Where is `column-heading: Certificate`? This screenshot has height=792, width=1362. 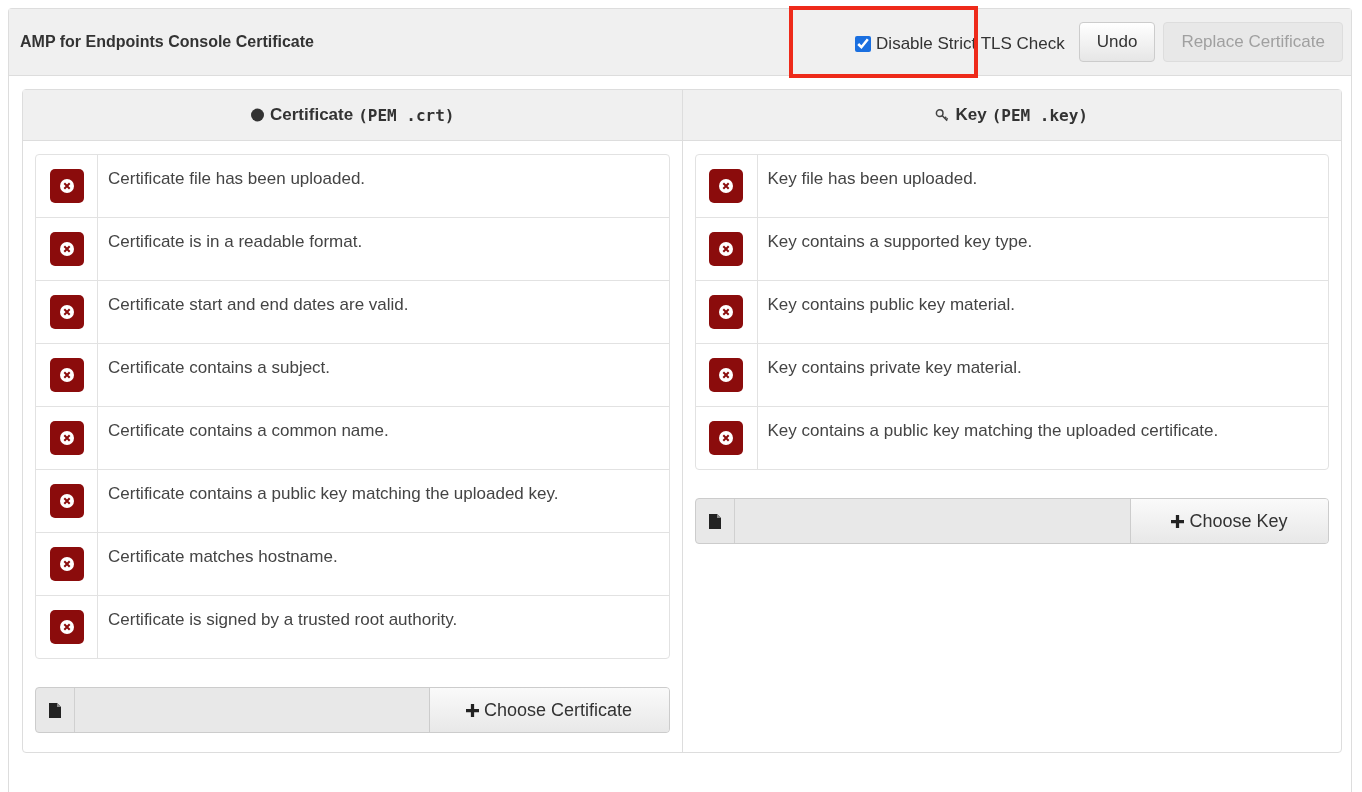 column-heading: Certificate is located at coordinates (312, 115).